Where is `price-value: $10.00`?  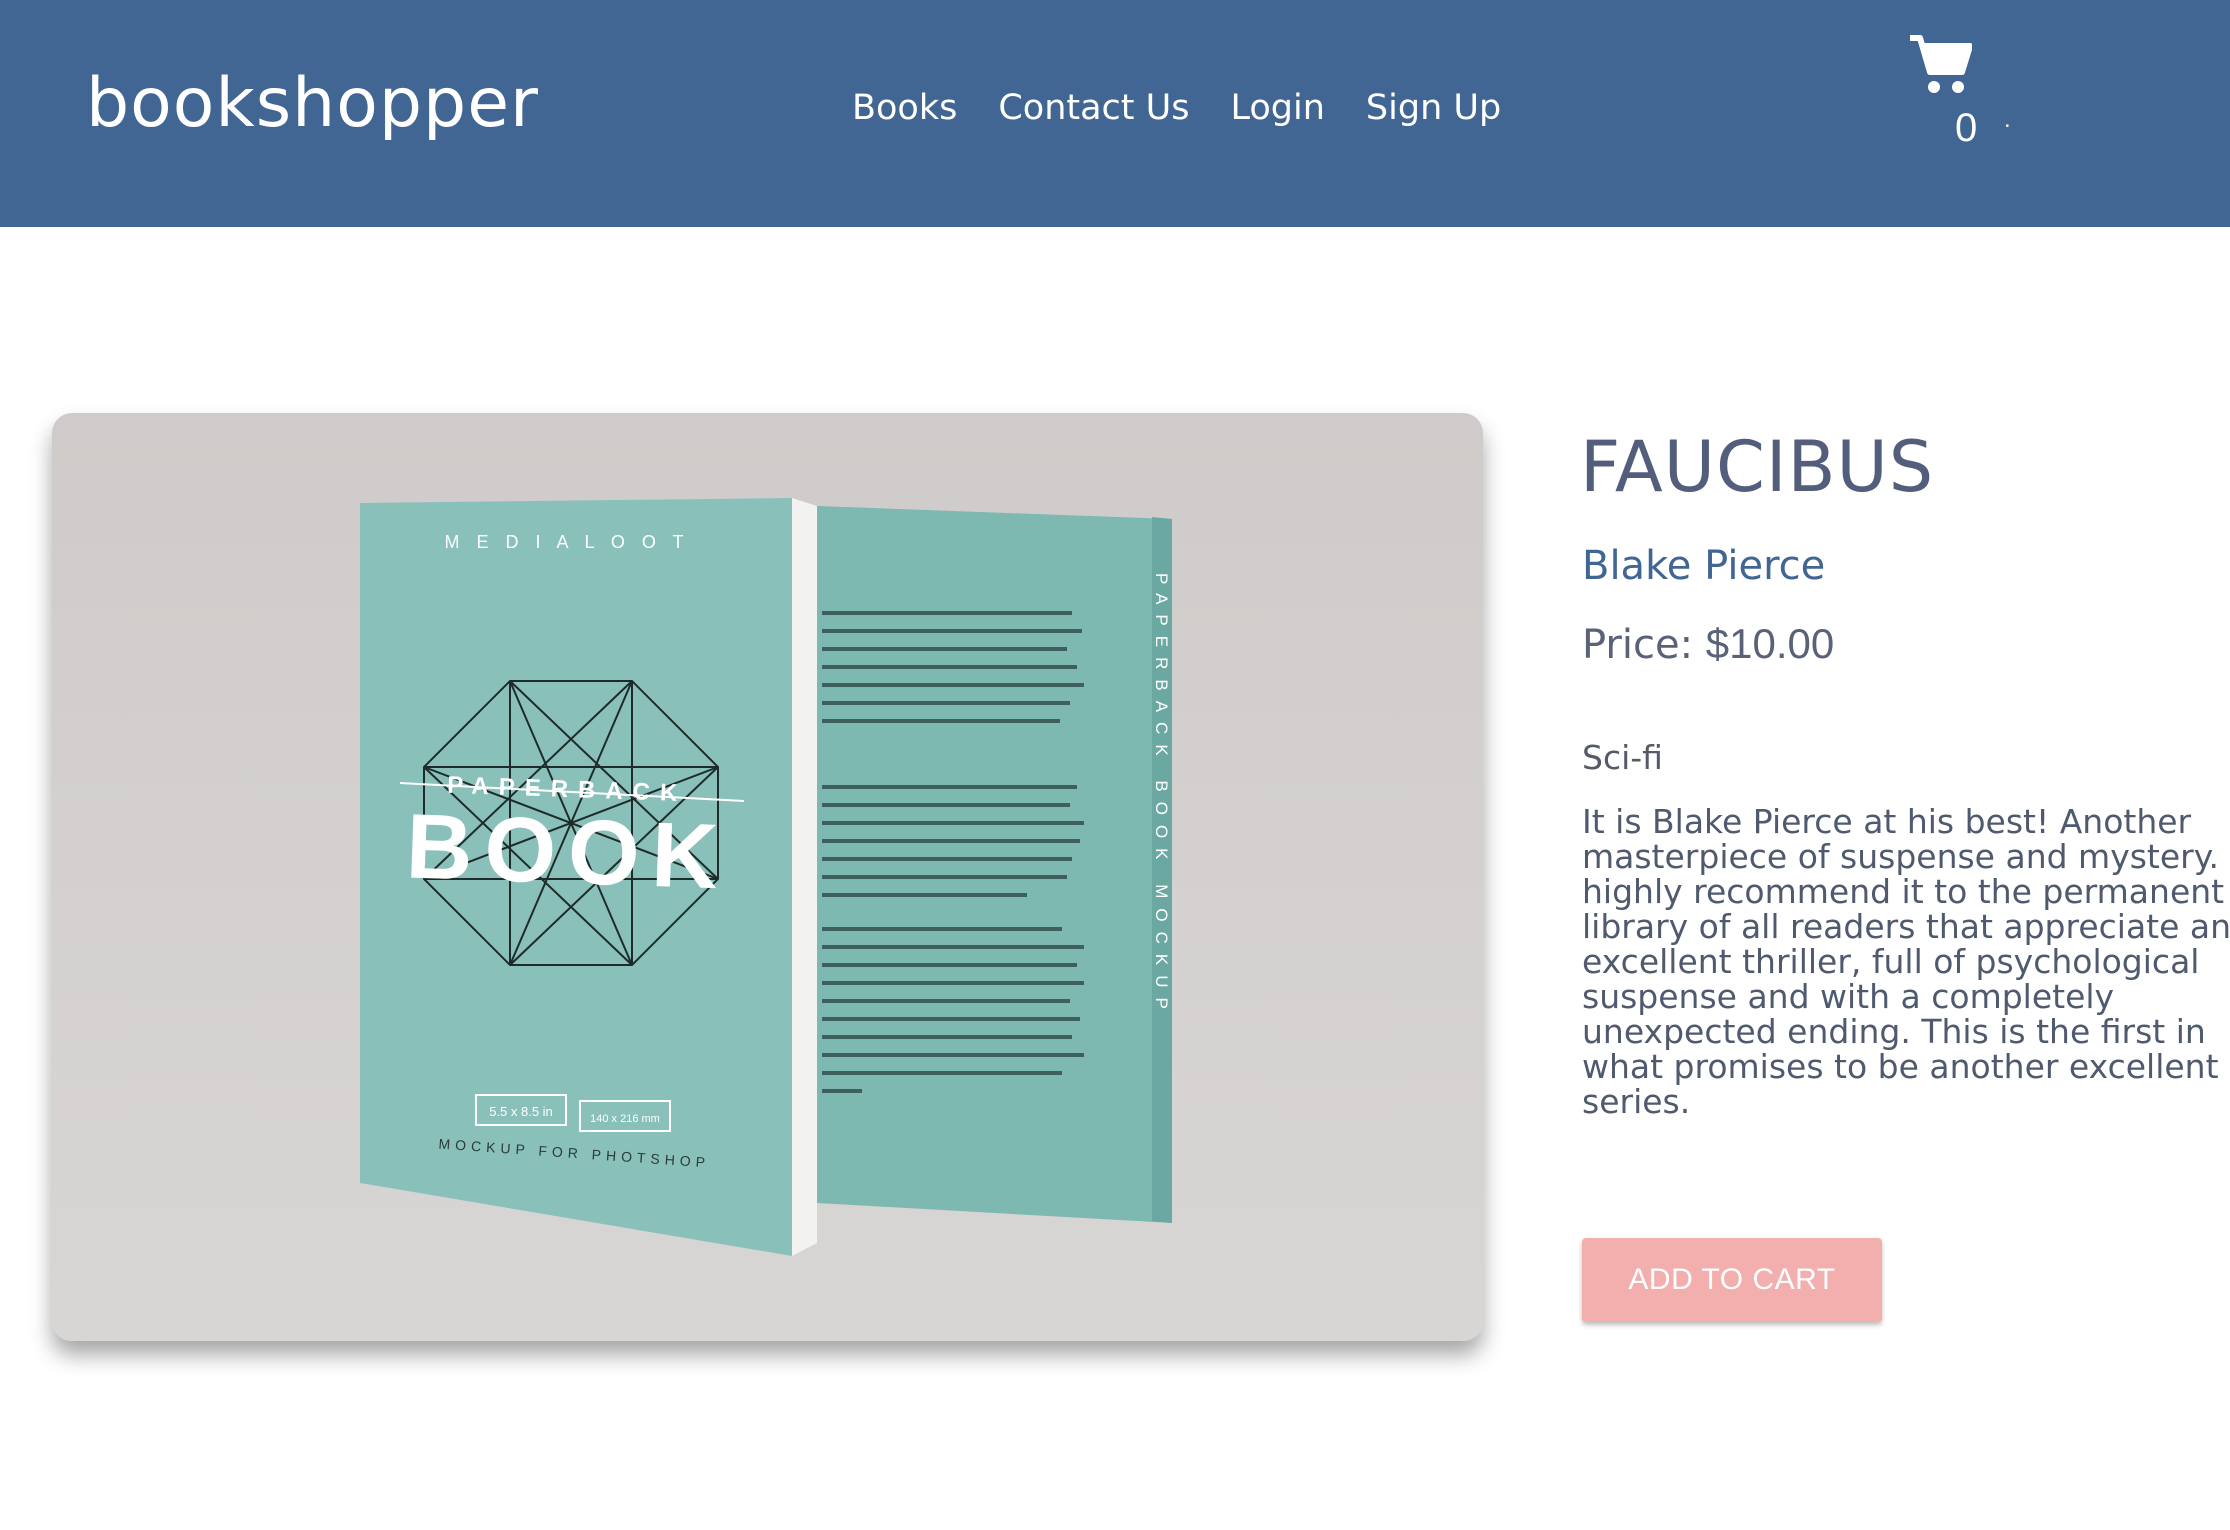 price-value: $10.00 is located at coordinates (1770, 643).